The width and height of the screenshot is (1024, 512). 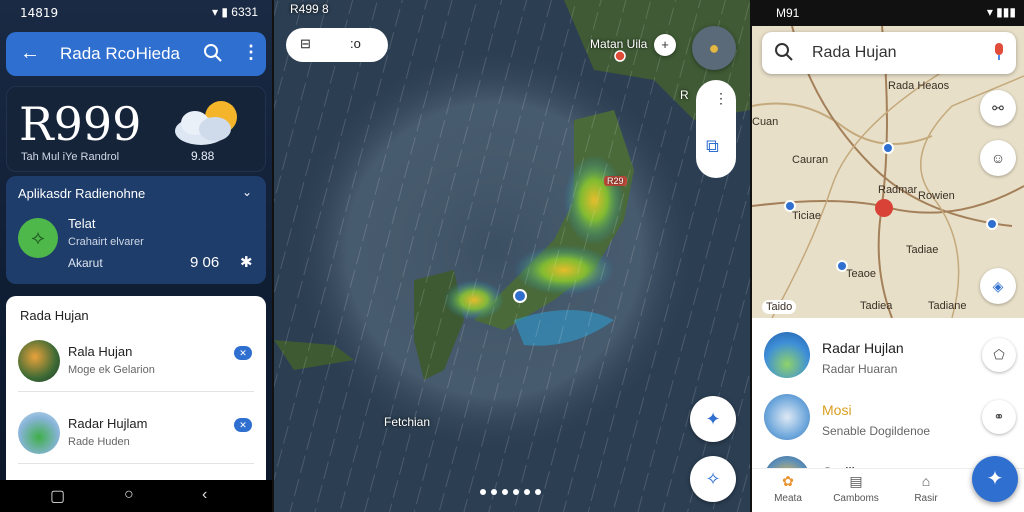 I want to click on layers-icon: ◈, so click(x=998, y=286).